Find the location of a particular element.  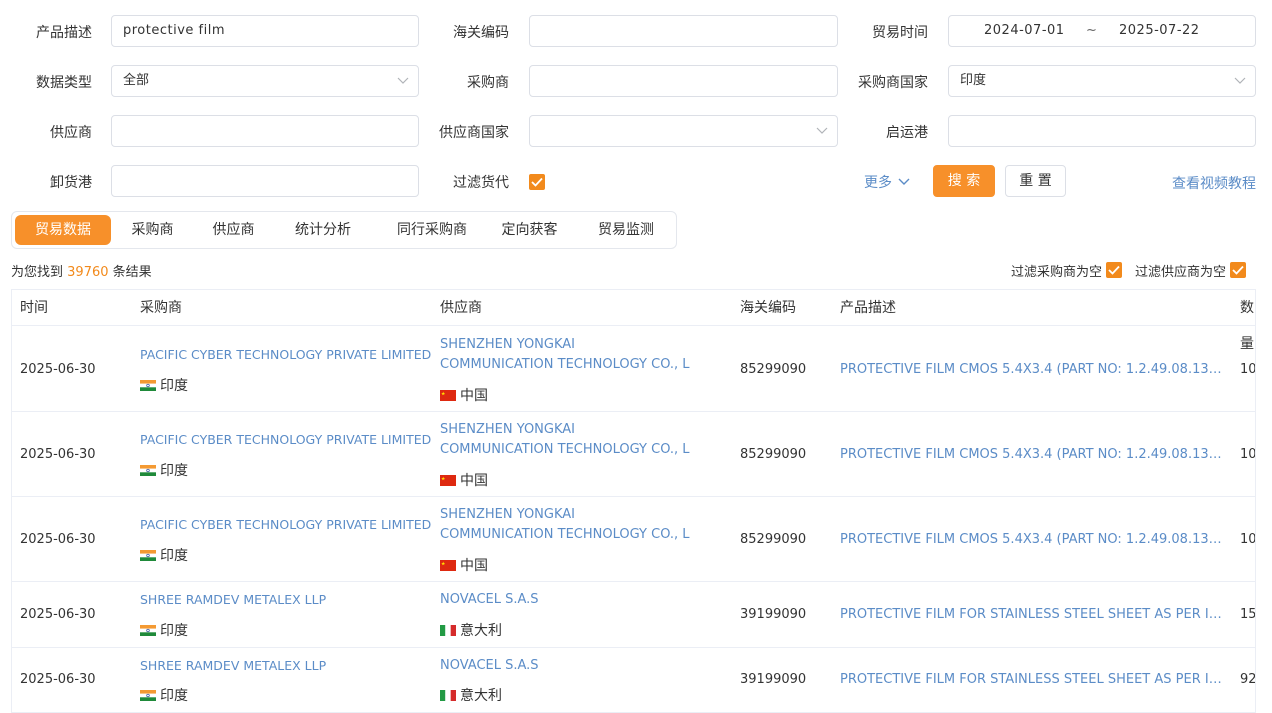

row-quantity: 15 is located at coordinates (1248, 614).